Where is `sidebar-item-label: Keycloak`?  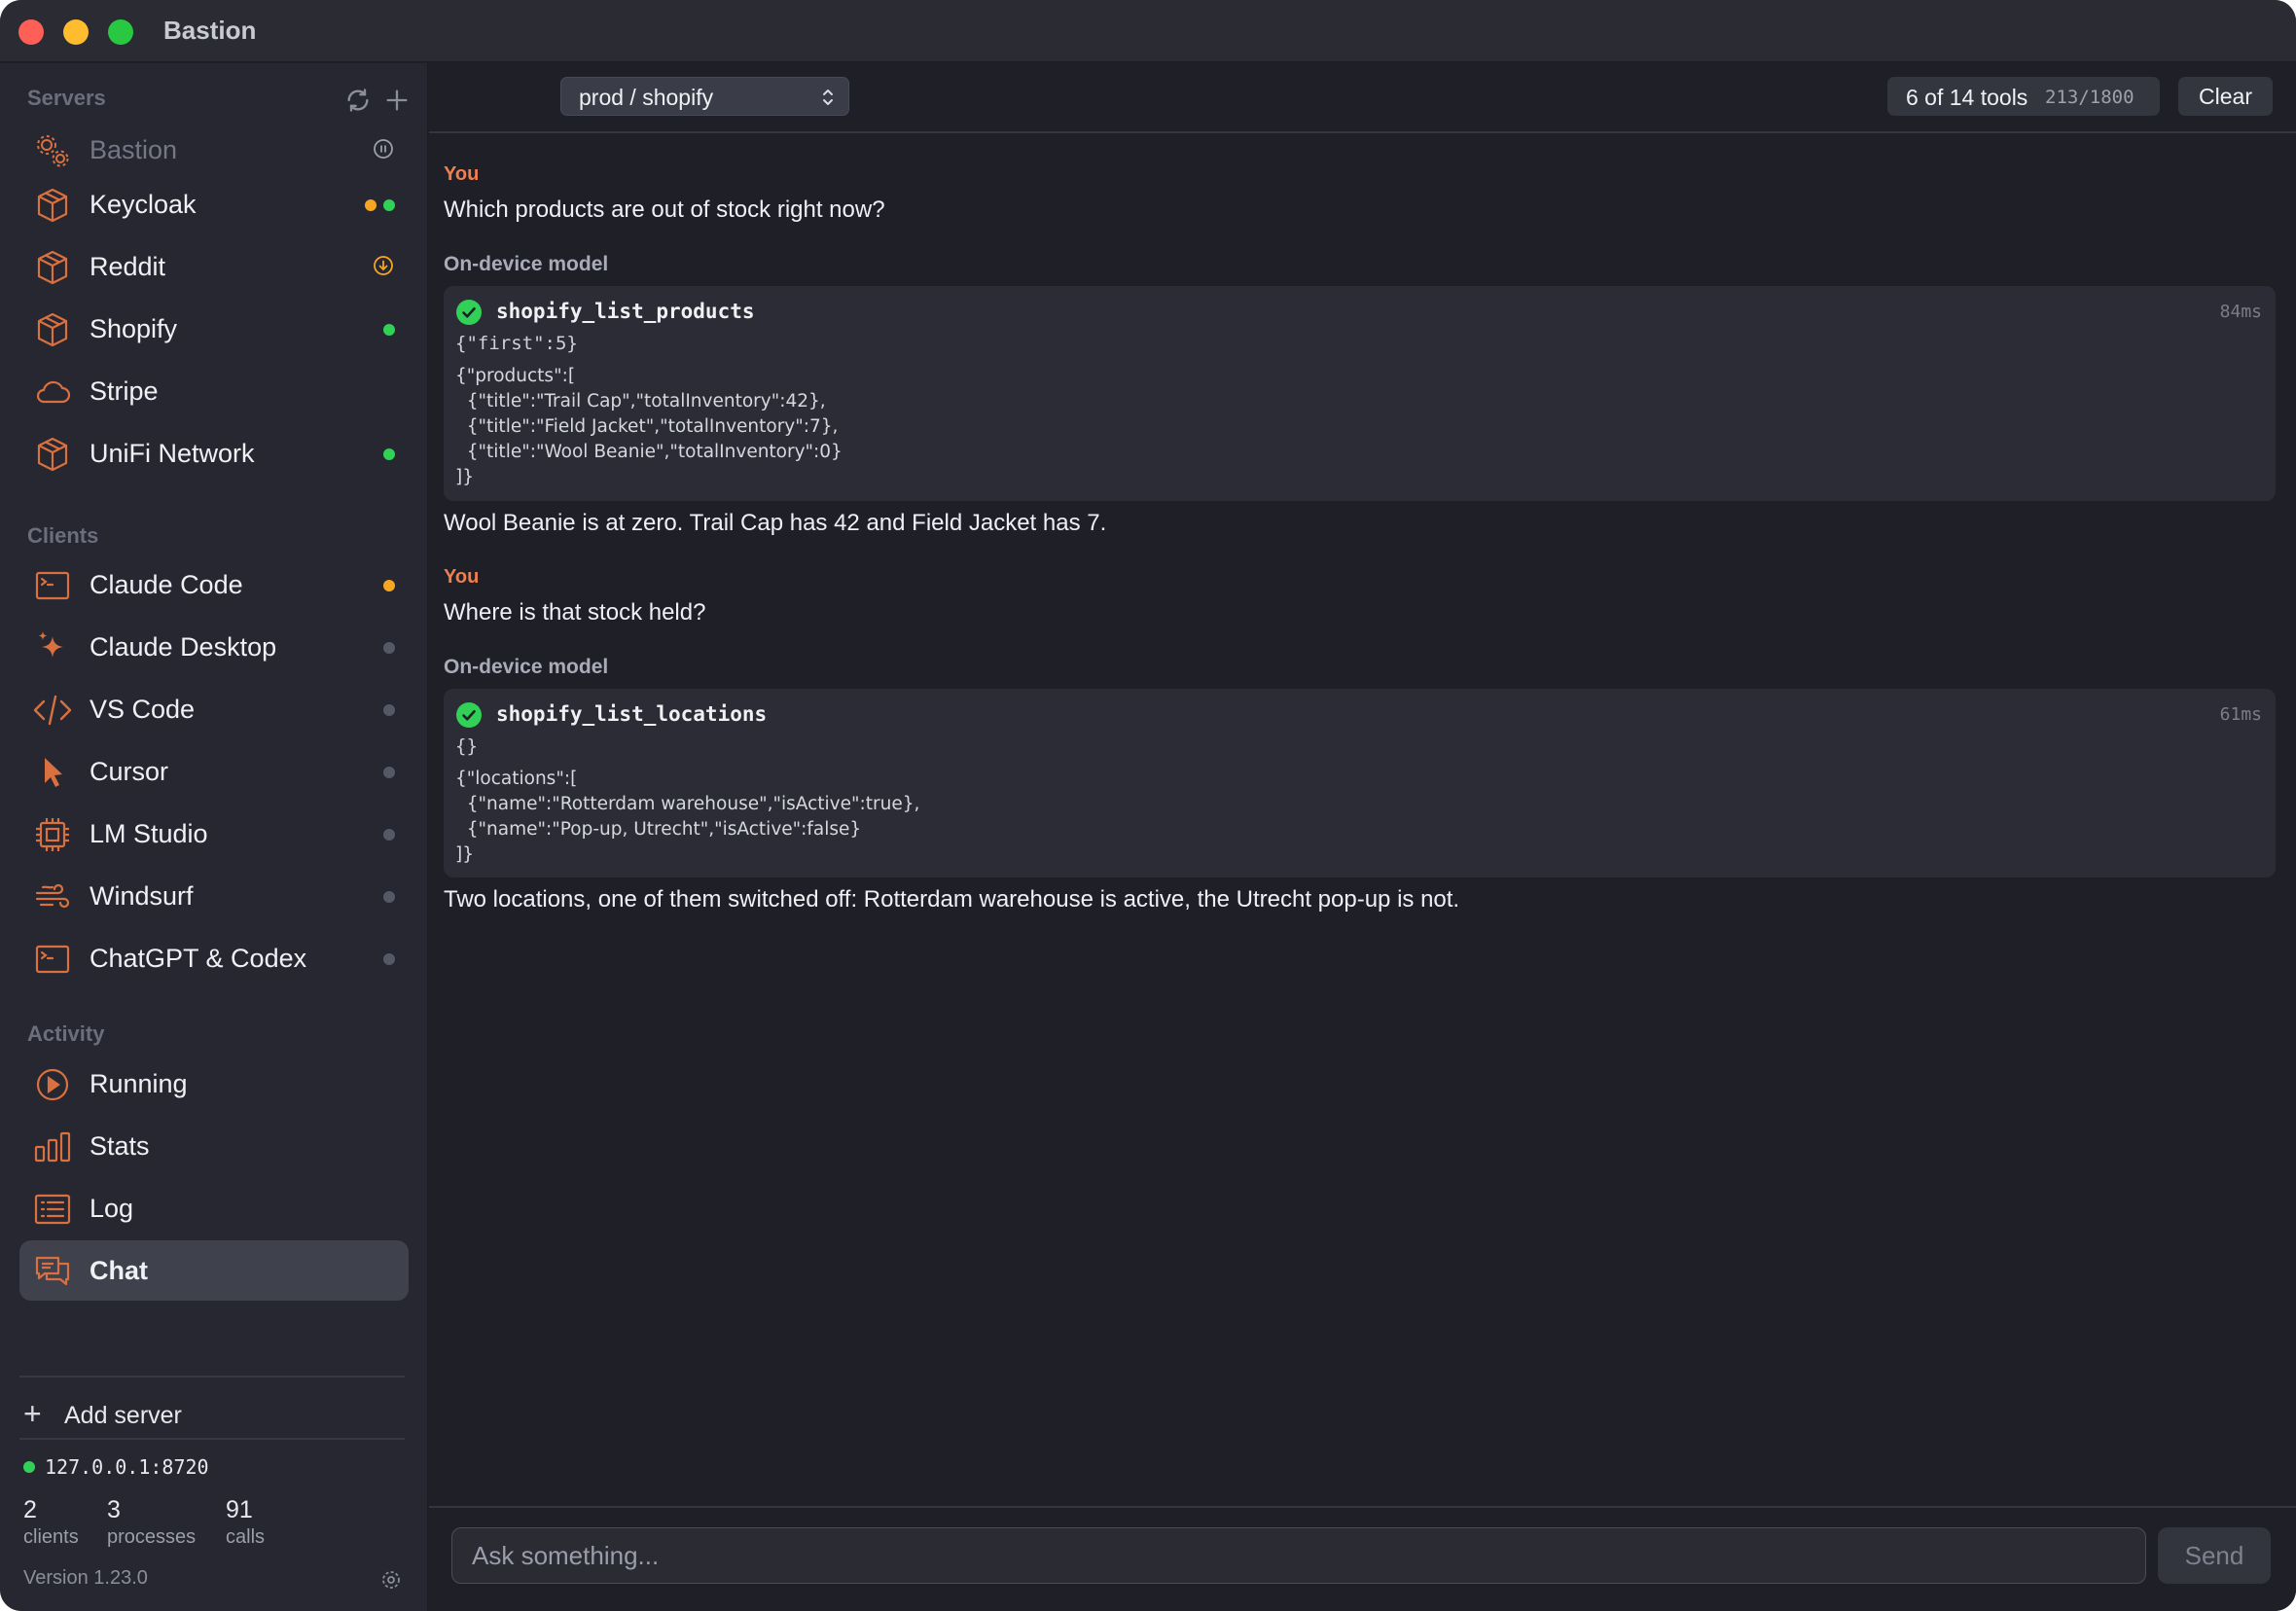 sidebar-item-label: Keycloak is located at coordinates (143, 204).